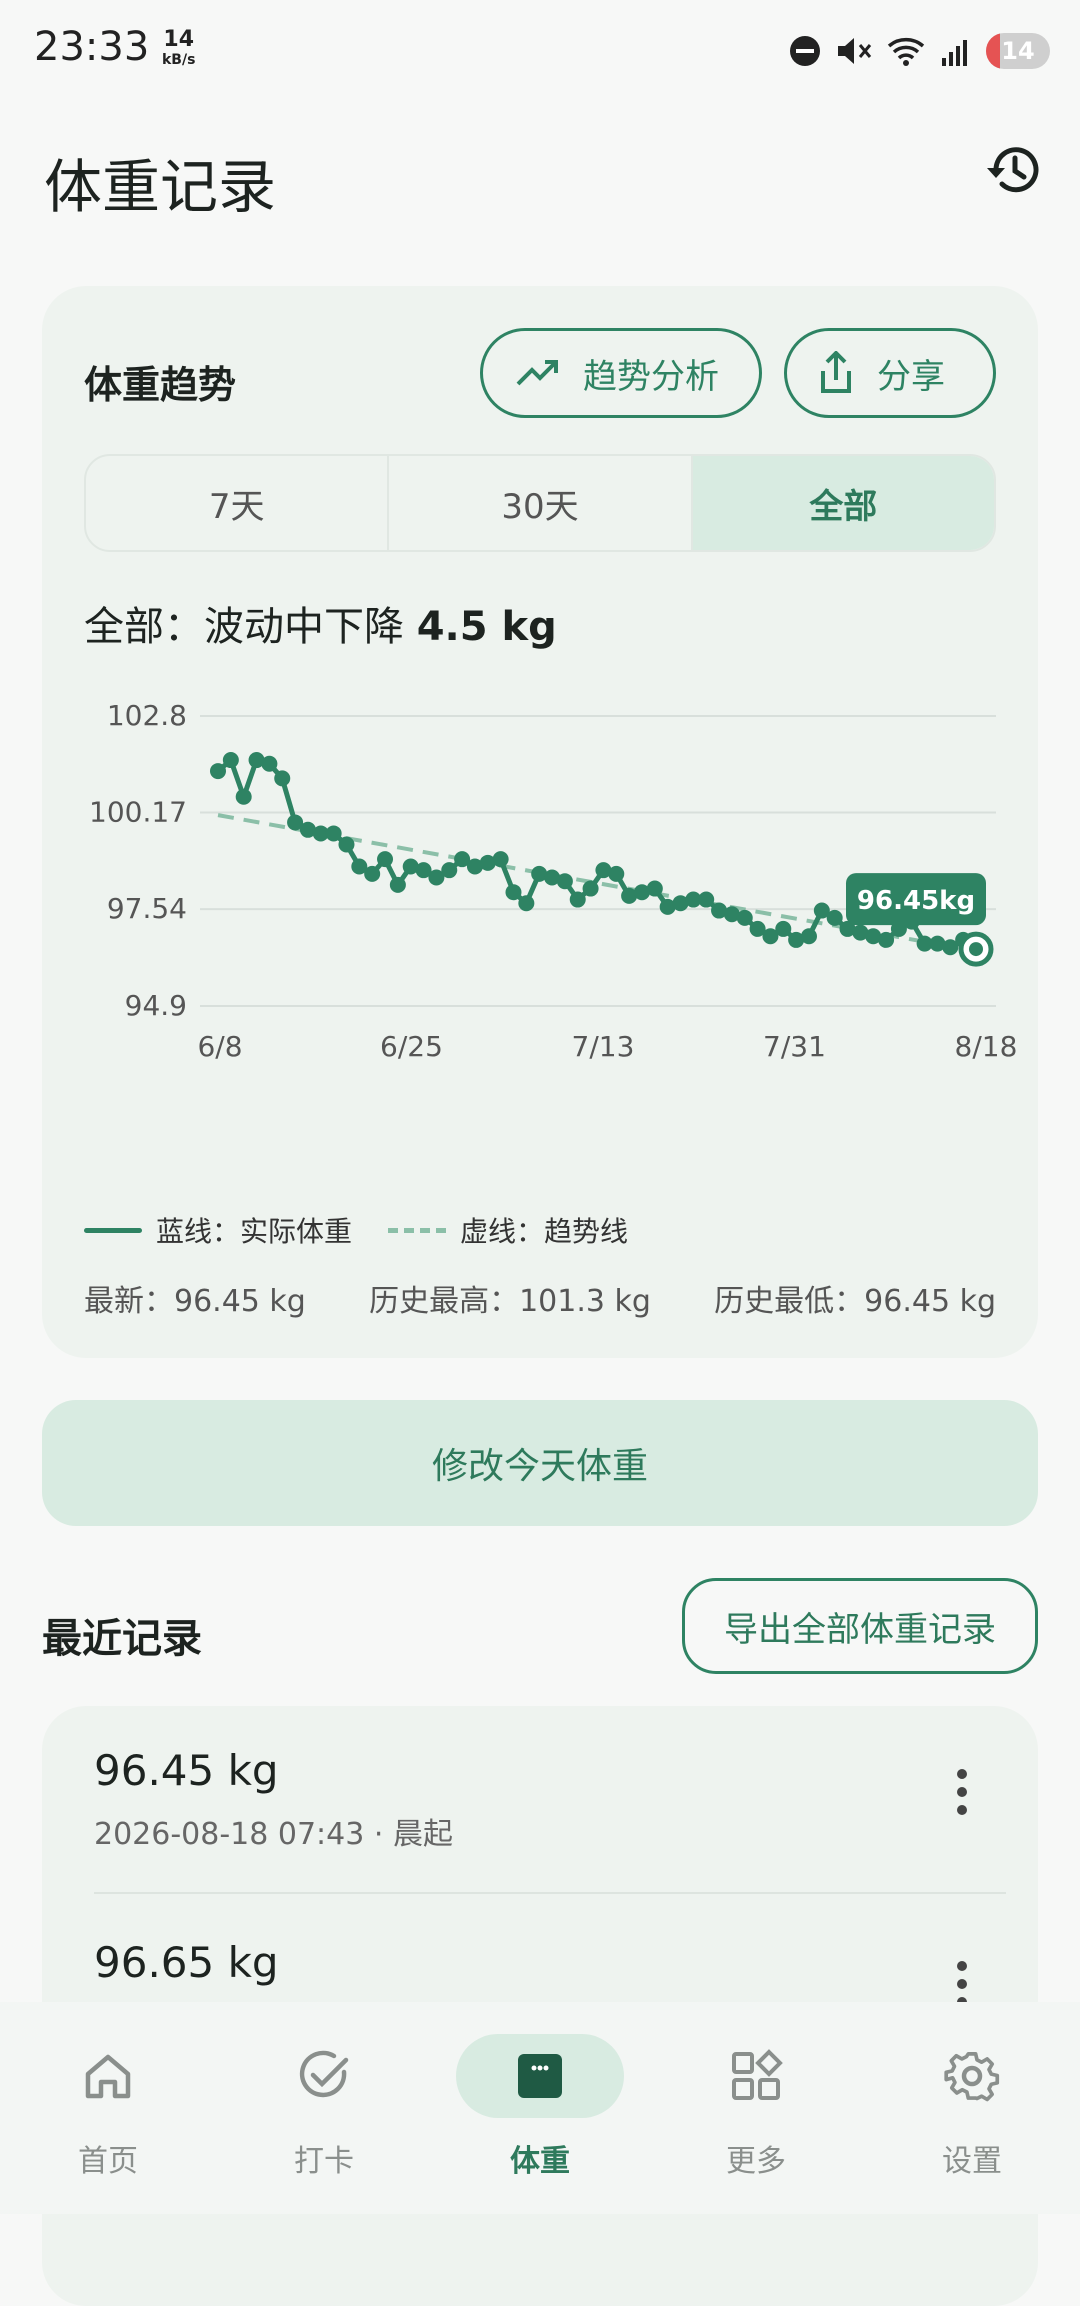 Image resolution: width=1080 pixels, height=2306 pixels. What do you see at coordinates (972, 2161) in the screenshot?
I see `nav-settings-label: 设置` at bounding box center [972, 2161].